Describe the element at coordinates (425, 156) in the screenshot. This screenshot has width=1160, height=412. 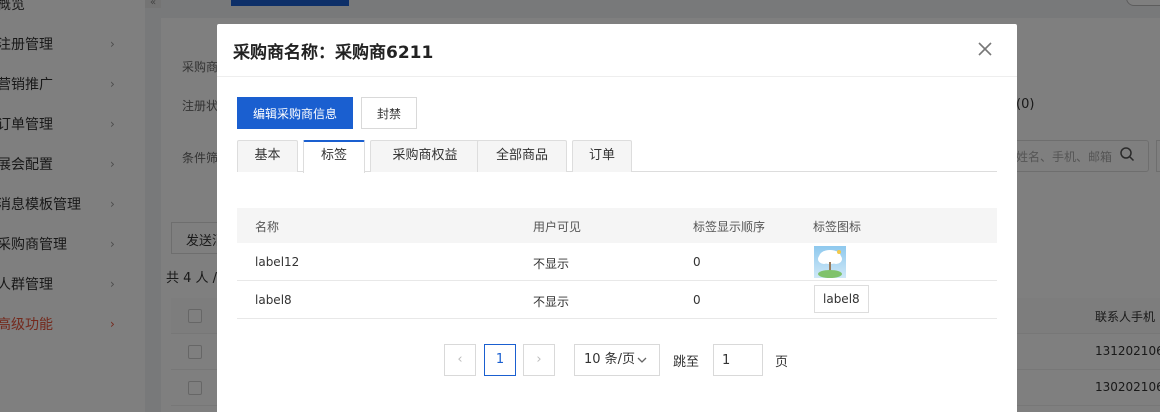
I see `tab-buyer-benefits: 采购商权益` at that location.